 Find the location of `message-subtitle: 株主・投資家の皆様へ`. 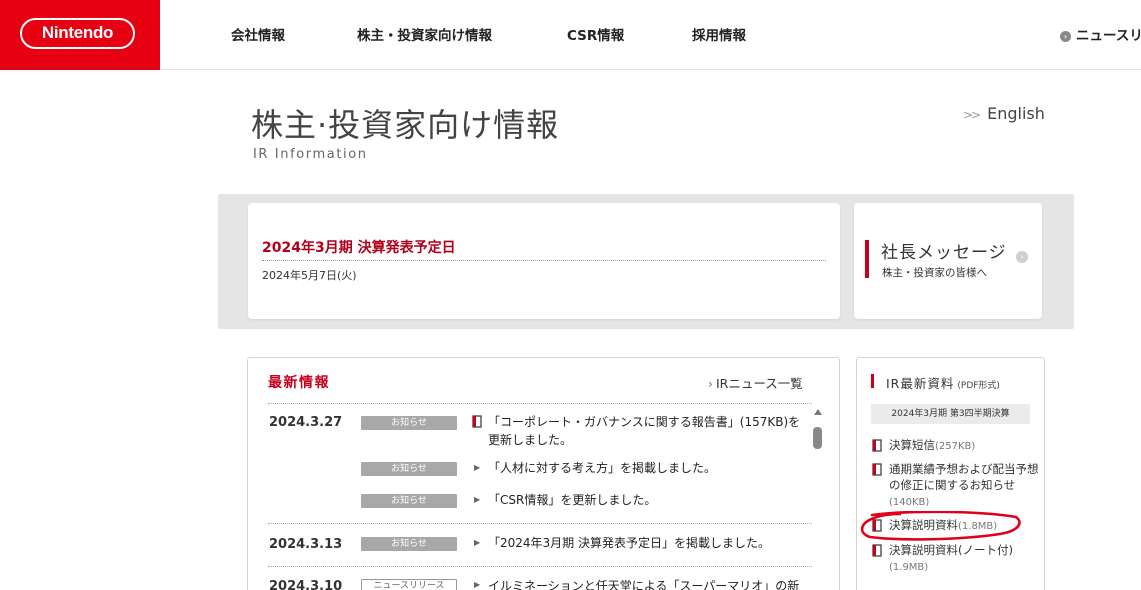

message-subtitle: 株主・投資家の皆様へ is located at coordinates (934, 273).